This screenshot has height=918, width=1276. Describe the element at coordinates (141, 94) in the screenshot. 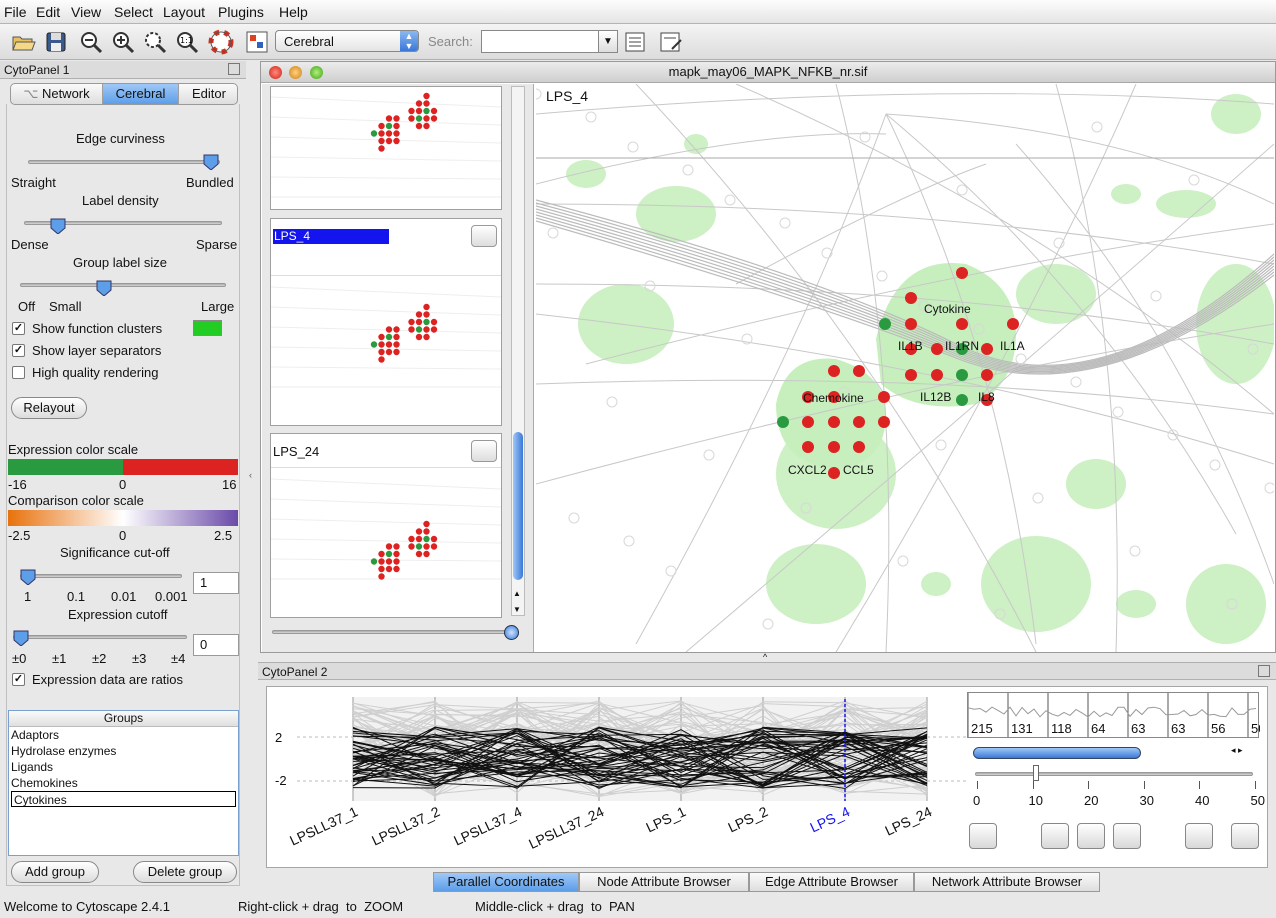

I see `tab-cerebral: Cerebral` at that location.